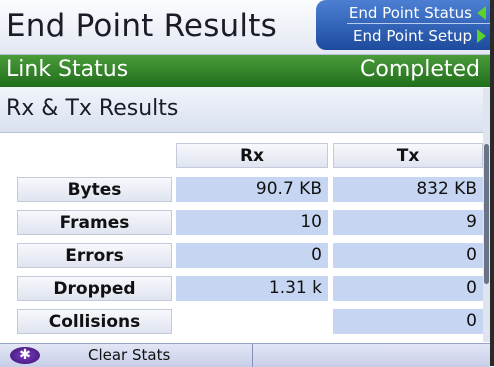 Image resolution: width=494 pixels, height=367 pixels. I want to click on tx-value-collisions: 0, so click(408, 321).